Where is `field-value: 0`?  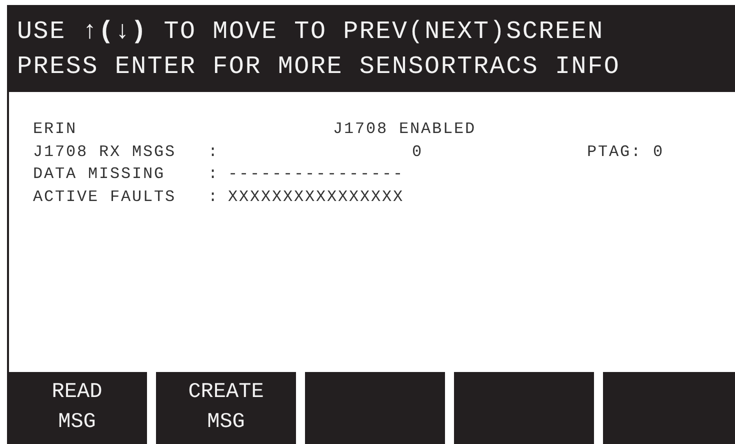 field-value: 0 is located at coordinates (417, 152).